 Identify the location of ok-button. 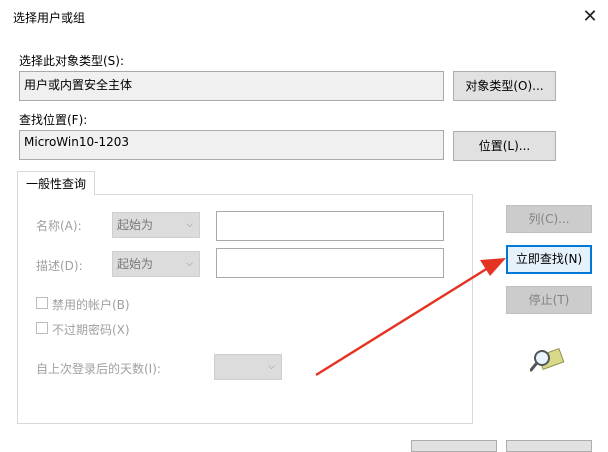
(454, 446).